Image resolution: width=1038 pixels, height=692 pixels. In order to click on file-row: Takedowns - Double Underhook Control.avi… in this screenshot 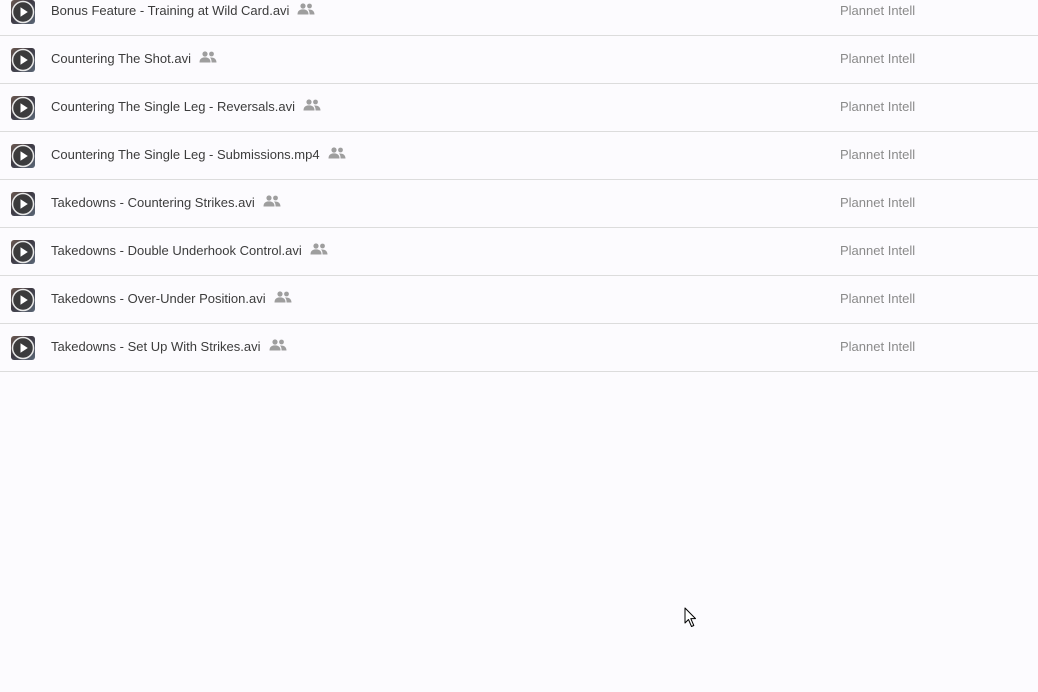, I will do `click(519, 252)`.